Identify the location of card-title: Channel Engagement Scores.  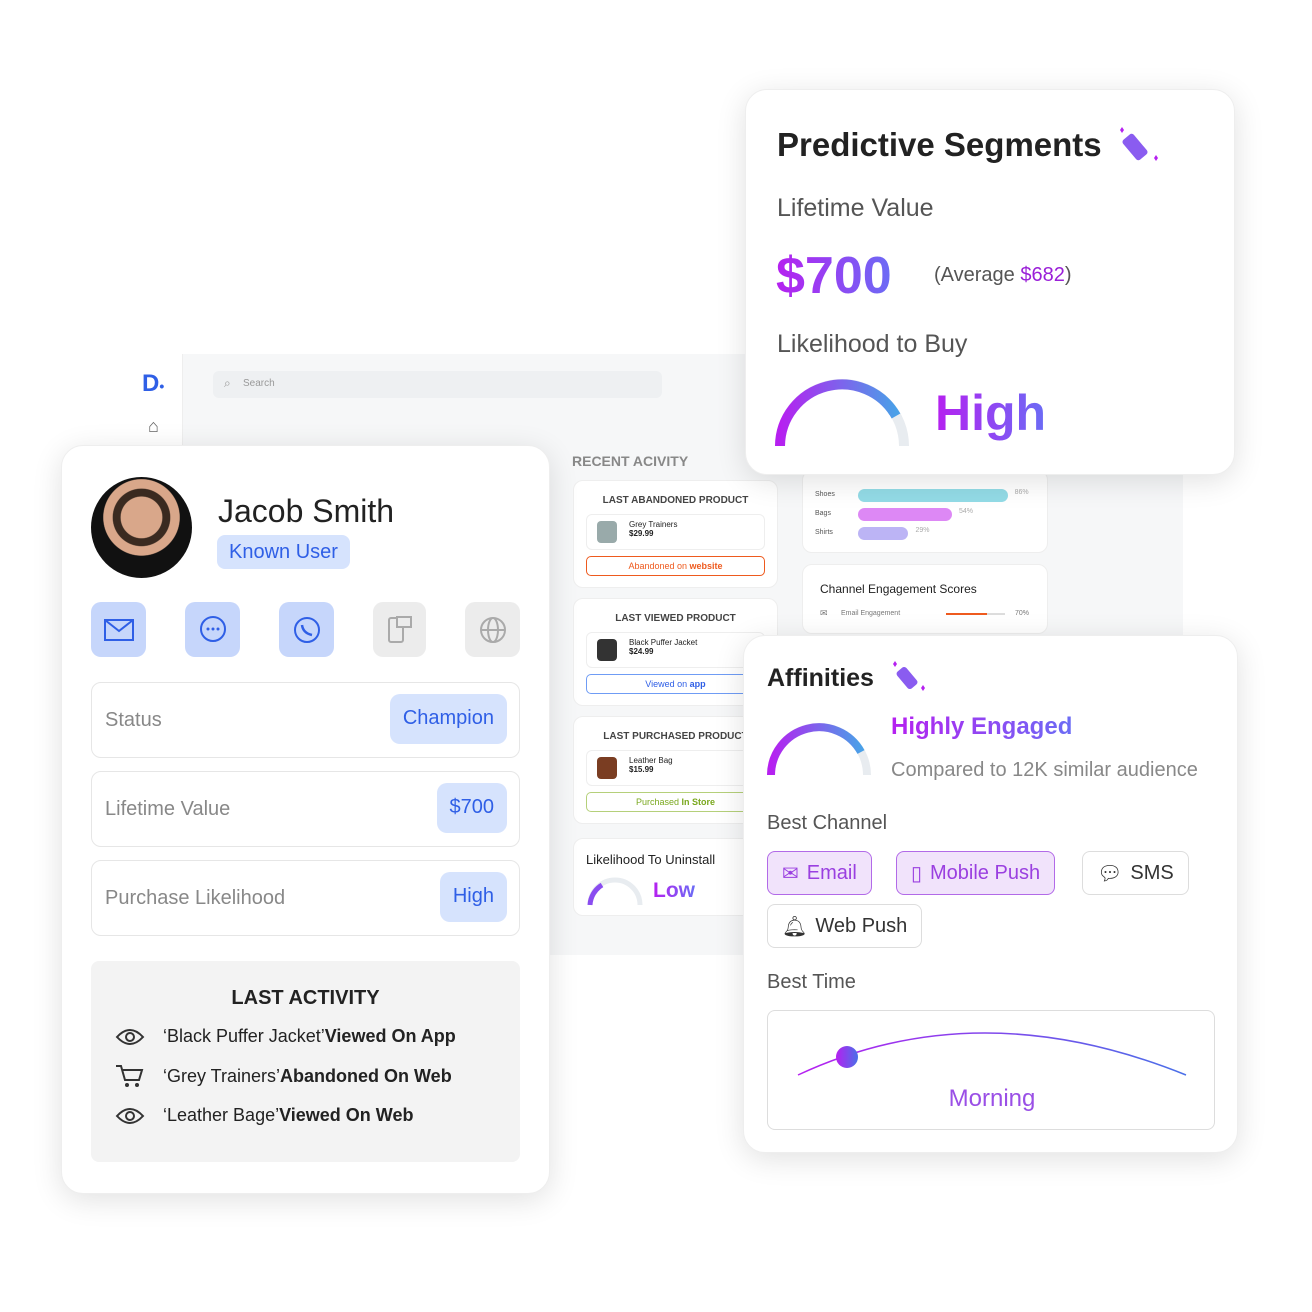
(898, 589).